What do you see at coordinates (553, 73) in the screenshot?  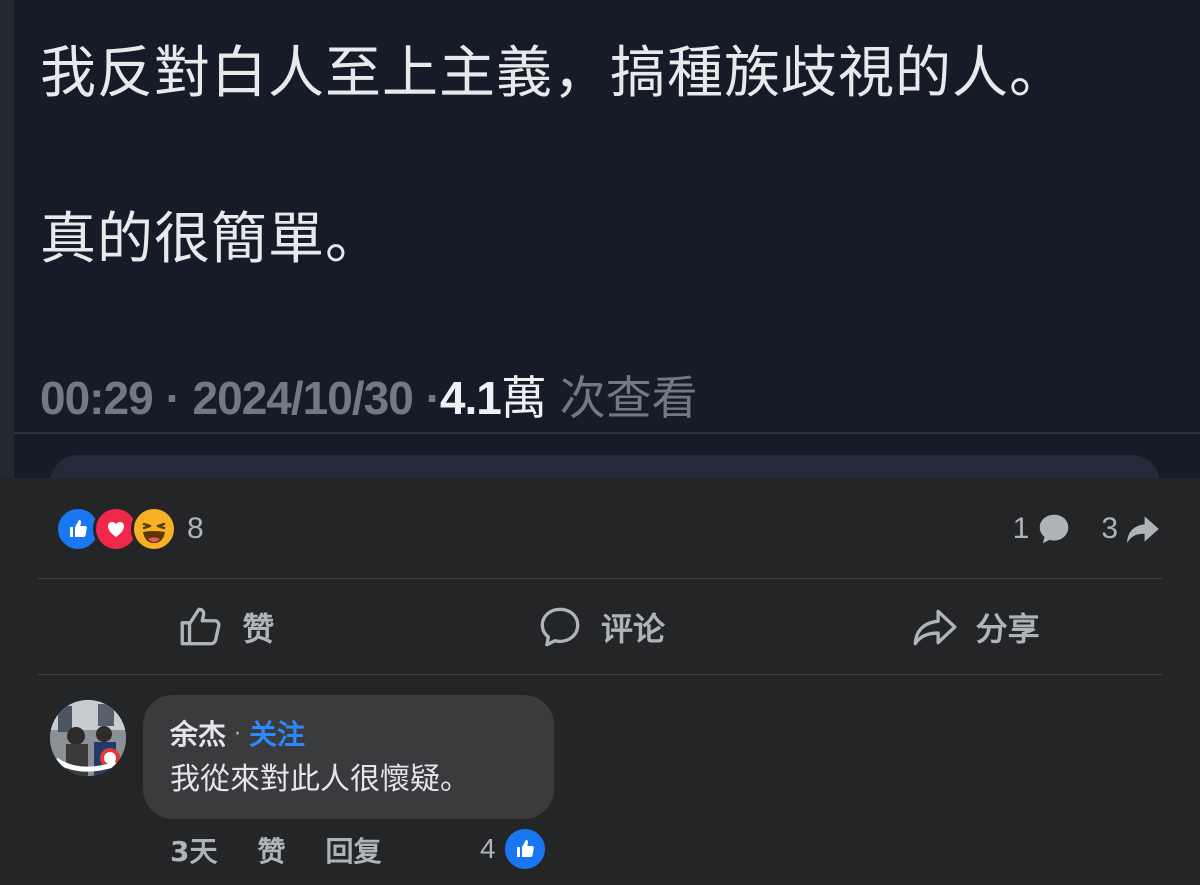 I see `tweet-text-line-1: 我反對白人至上主義，搞種族歧視的人。` at bounding box center [553, 73].